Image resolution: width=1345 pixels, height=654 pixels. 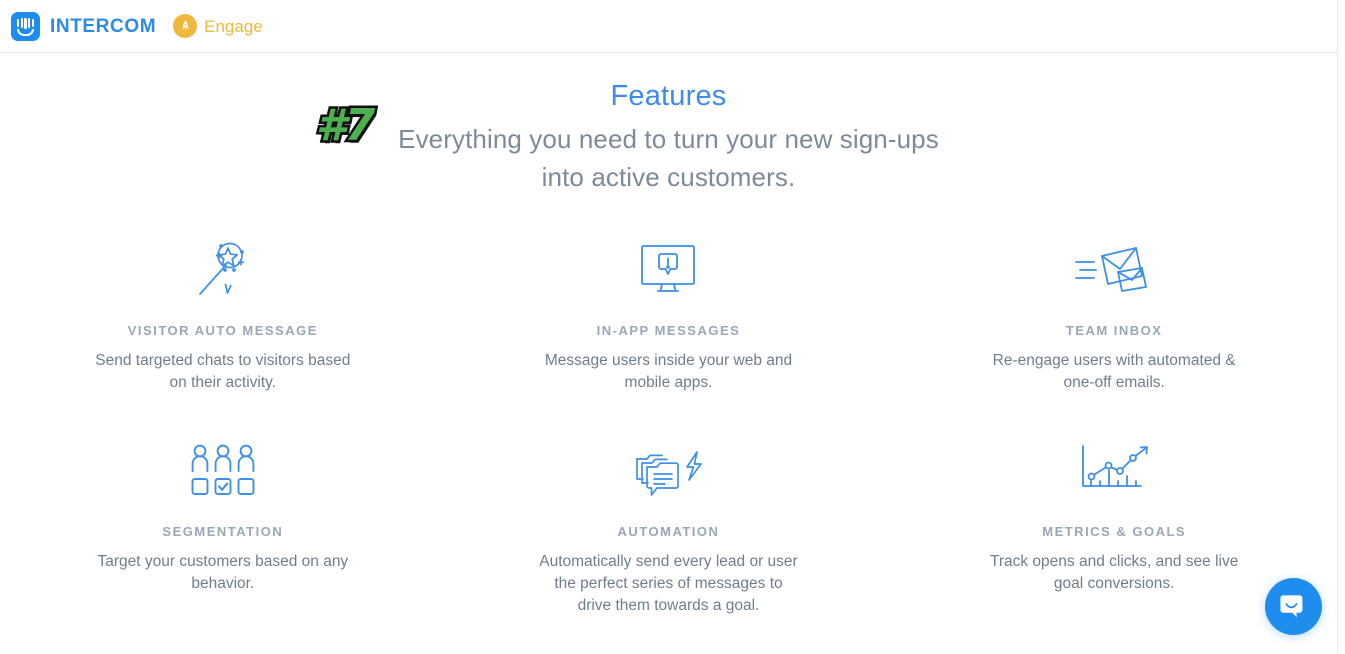 I want to click on line-chart-arrow-icon, so click(x=1114, y=472).